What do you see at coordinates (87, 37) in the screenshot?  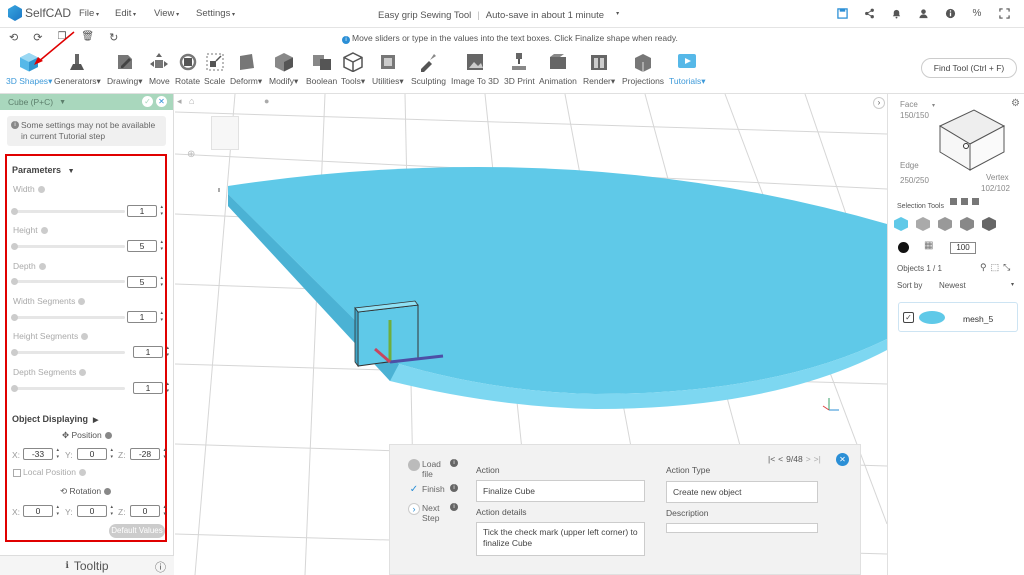 I see `delete-icon: 🗑` at bounding box center [87, 37].